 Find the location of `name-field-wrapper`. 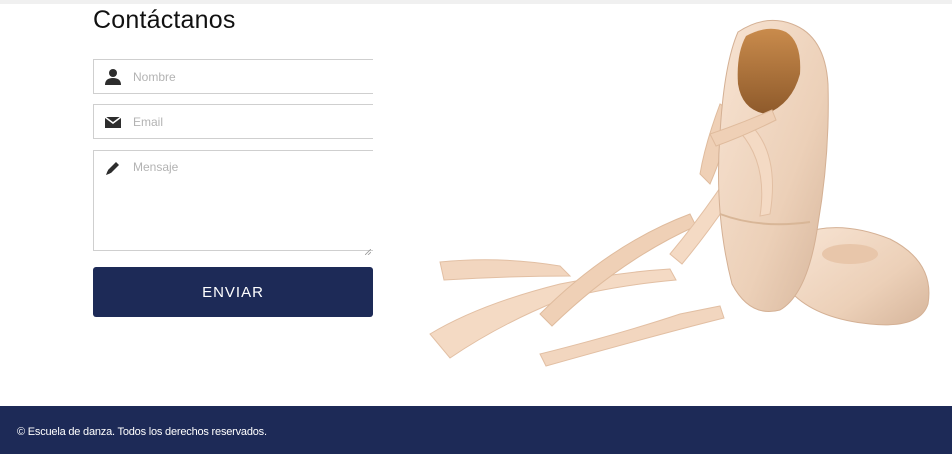

name-field-wrapper is located at coordinates (233, 76).